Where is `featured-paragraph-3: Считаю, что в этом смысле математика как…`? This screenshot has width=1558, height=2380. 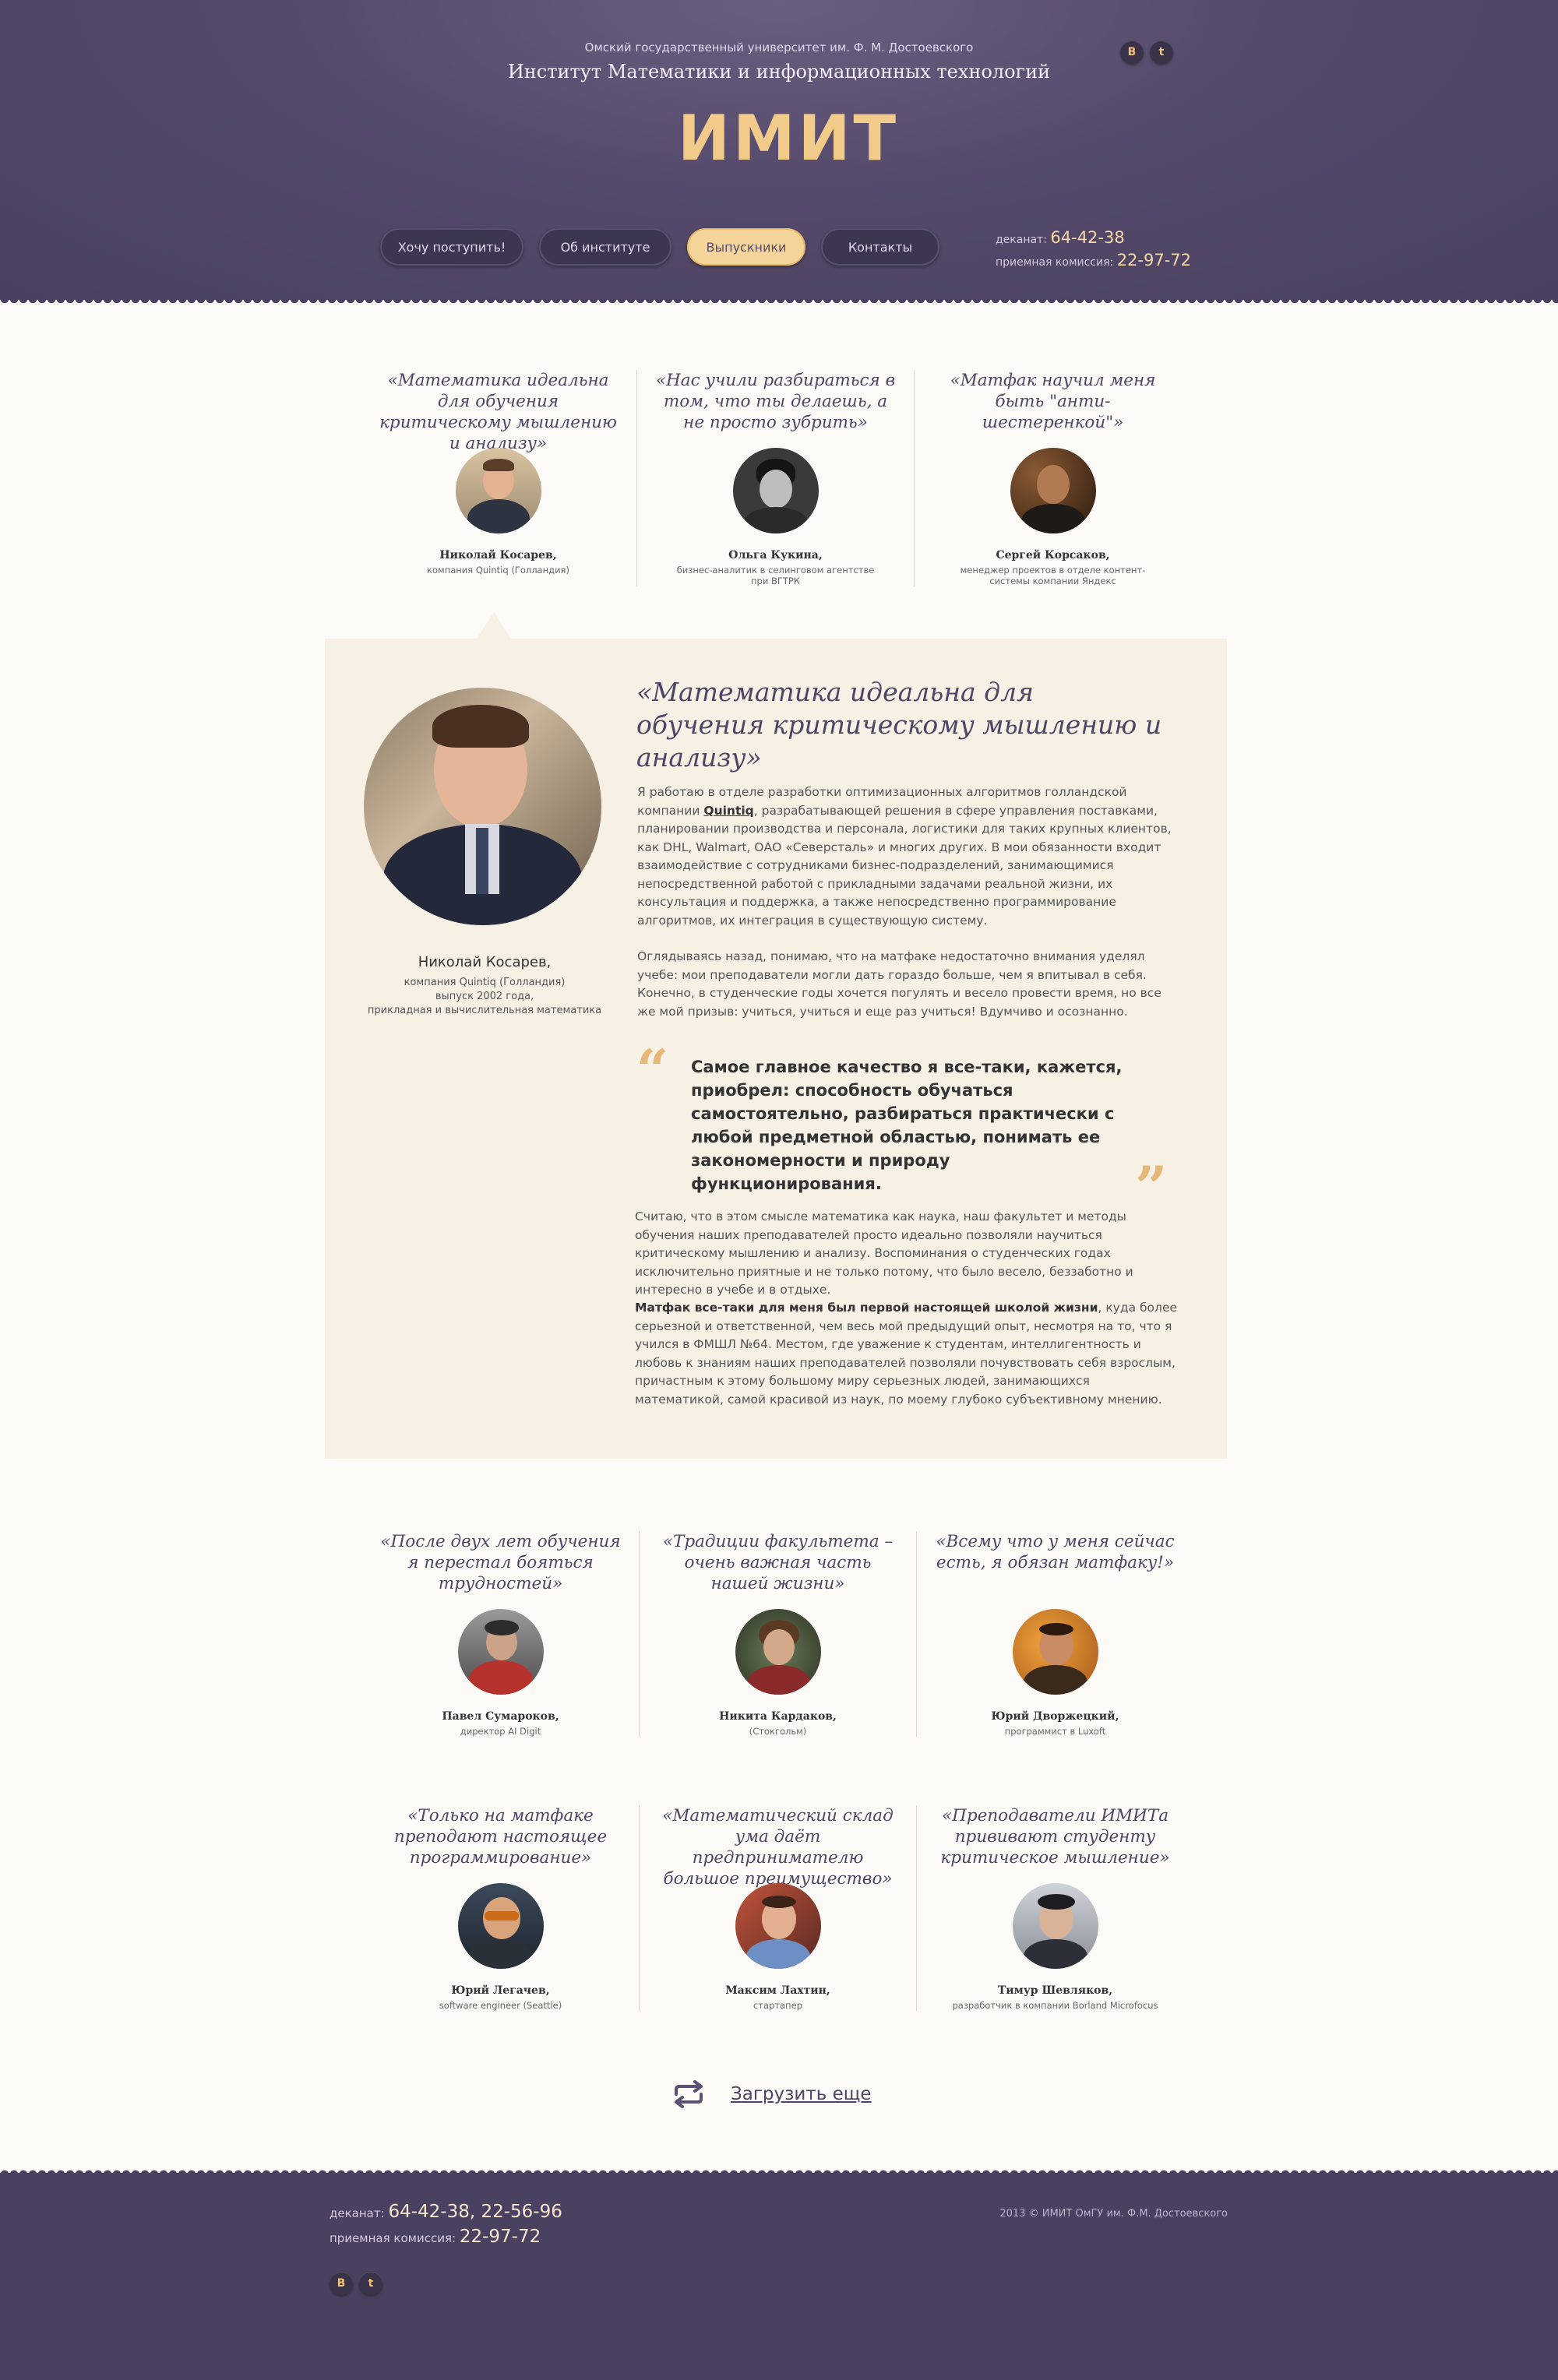 featured-paragraph-3: Считаю, что в этом смысле математика как… is located at coordinates (884, 1253).